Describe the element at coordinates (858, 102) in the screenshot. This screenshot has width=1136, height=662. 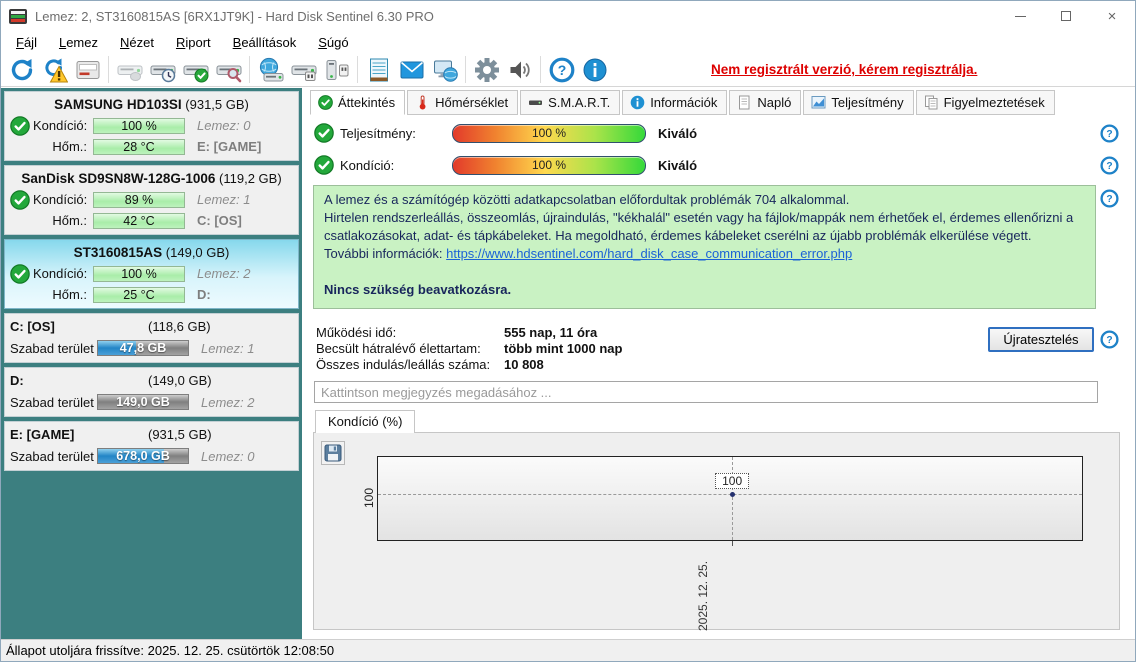
I see `tab-performance: Teljesítmény` at that location.